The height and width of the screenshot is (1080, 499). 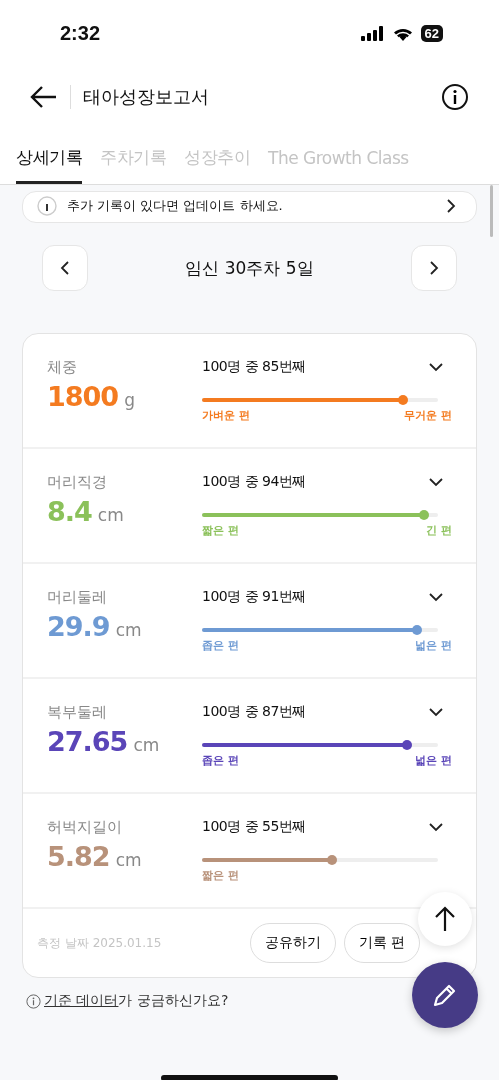 What do you see at coordinates (428, 415) in the screenshot?
I see `high-end-label: 무거운 편` at bounding box center [428, 415].